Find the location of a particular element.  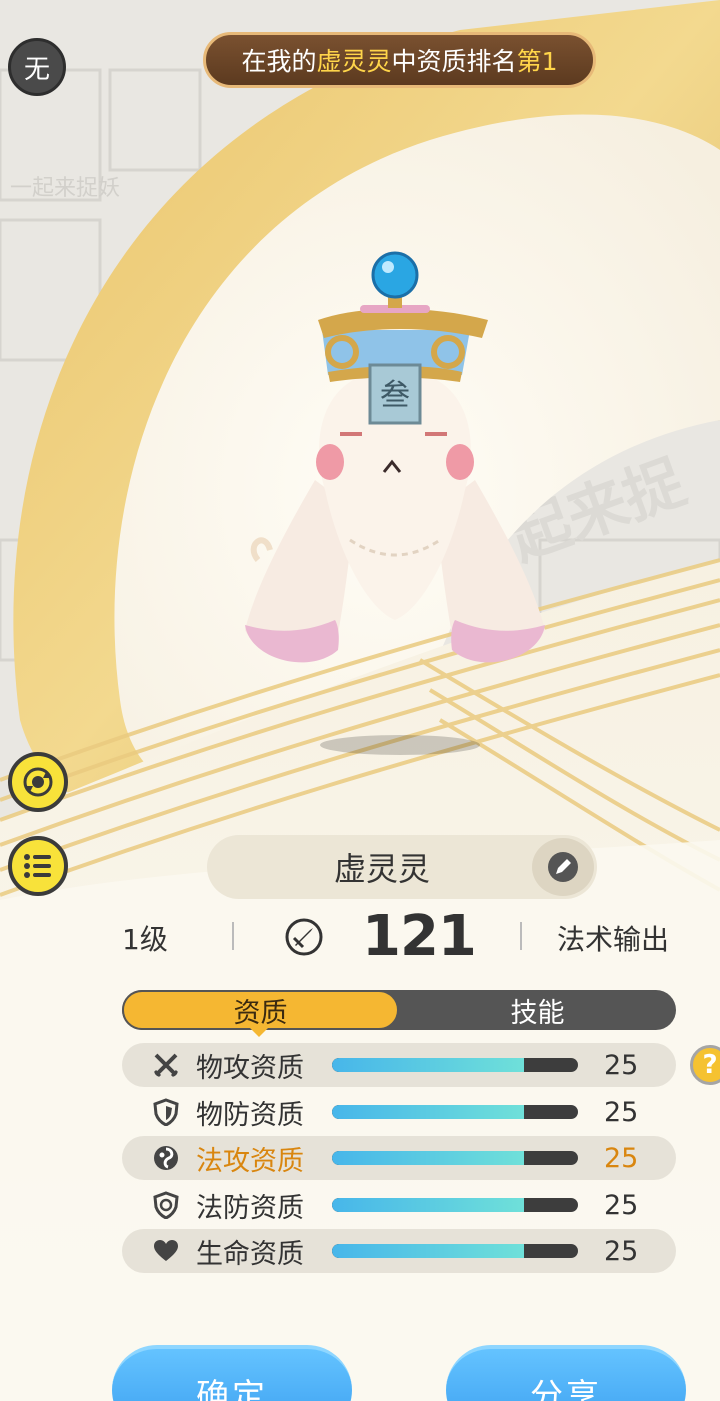

rename-button is located at coordinates (563, 867).